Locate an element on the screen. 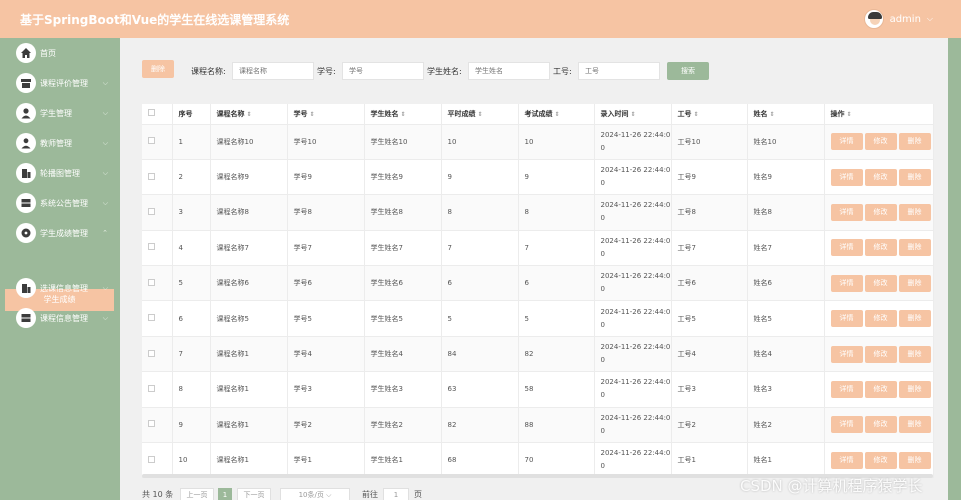  col-header: 考试成绩 ⇕ is located at coordinates (556, 114).